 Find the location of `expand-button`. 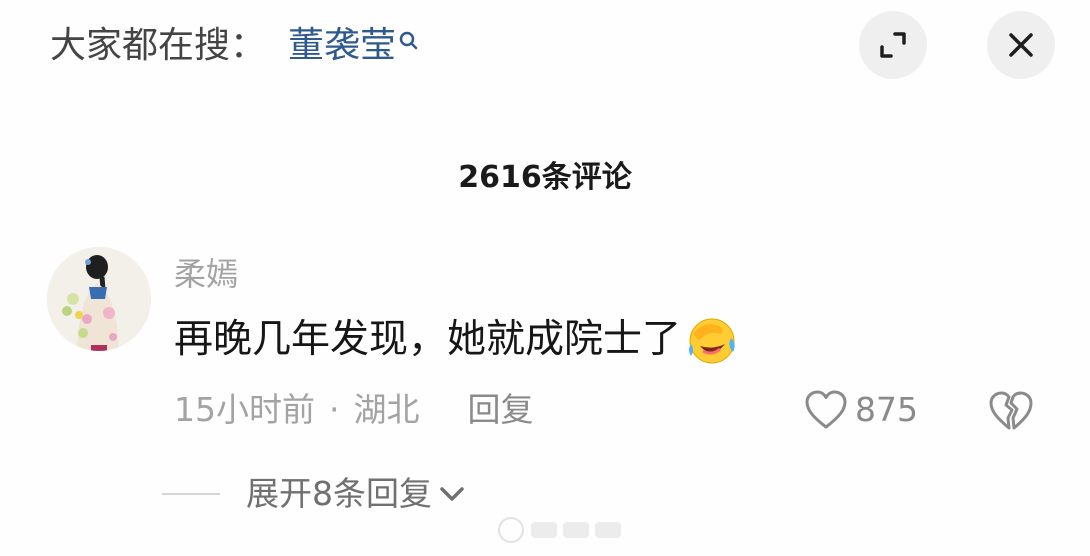

expand-button is located at coordinates (893, 45).